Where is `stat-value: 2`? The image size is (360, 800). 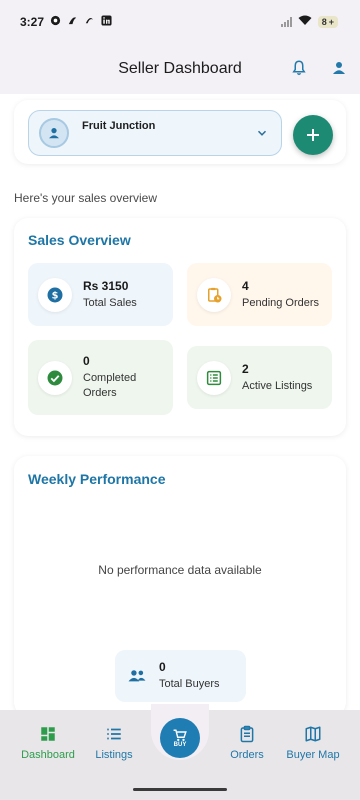 stat-value: 2 is located at coordinates (245, 368).